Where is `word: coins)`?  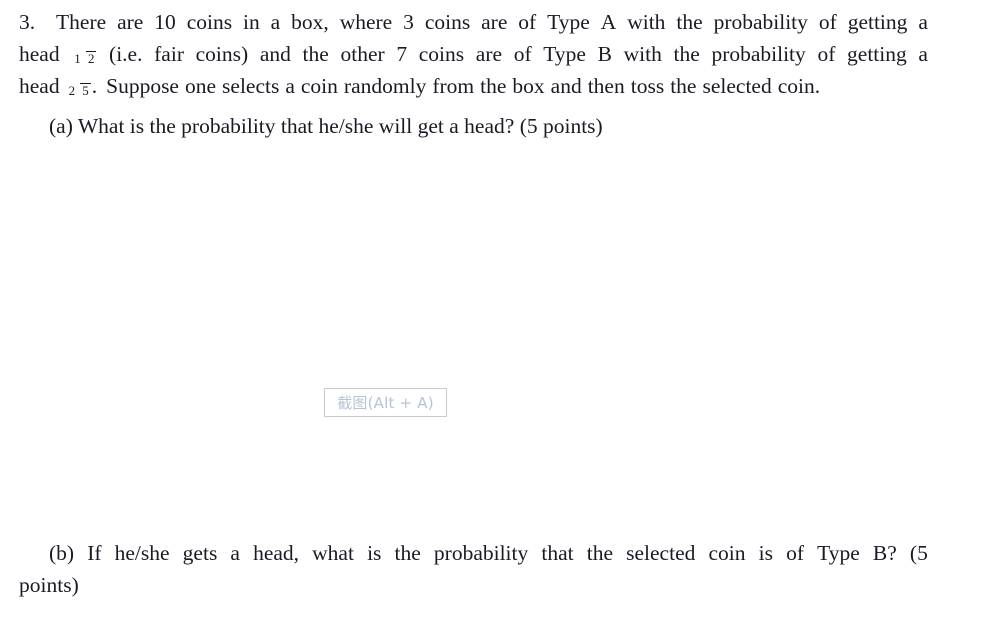 word: coins) is located at coordinates (222, 54).